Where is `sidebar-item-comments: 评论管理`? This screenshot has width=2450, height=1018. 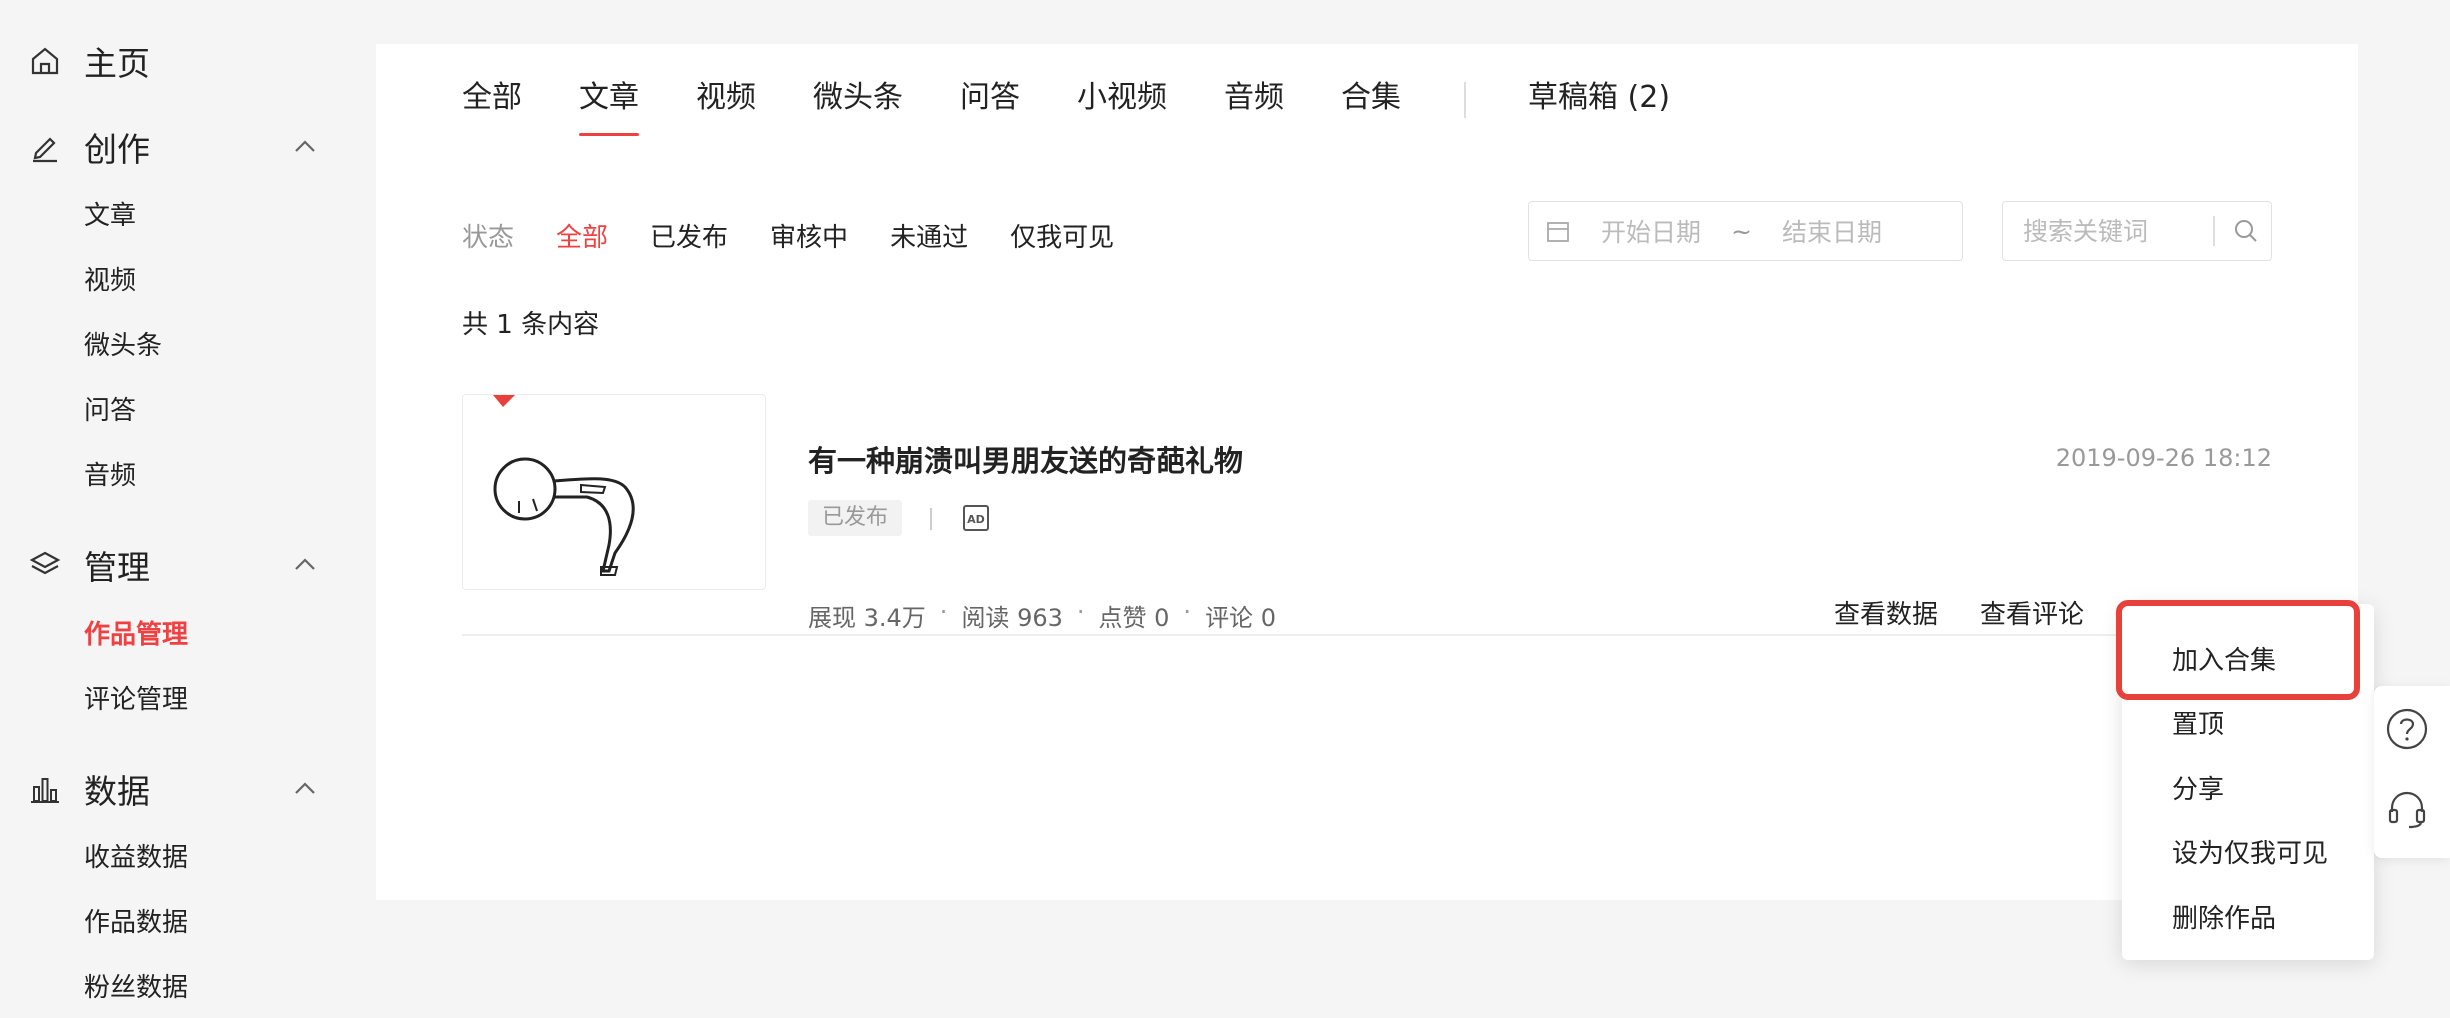 sidebar-item-comments: 评论管理 is located at coordinates (136, 700).